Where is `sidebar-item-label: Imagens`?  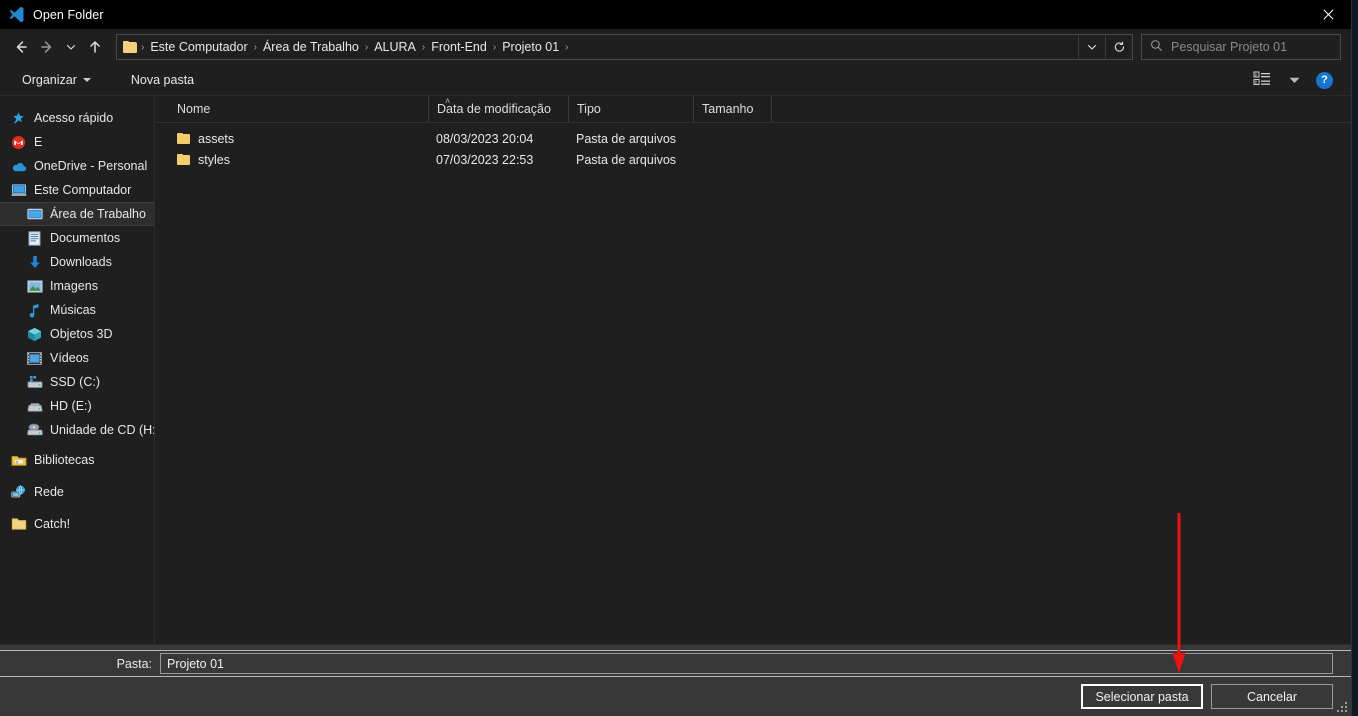 sidebar-item-label: Imagens is located at coordinates (74, 286).